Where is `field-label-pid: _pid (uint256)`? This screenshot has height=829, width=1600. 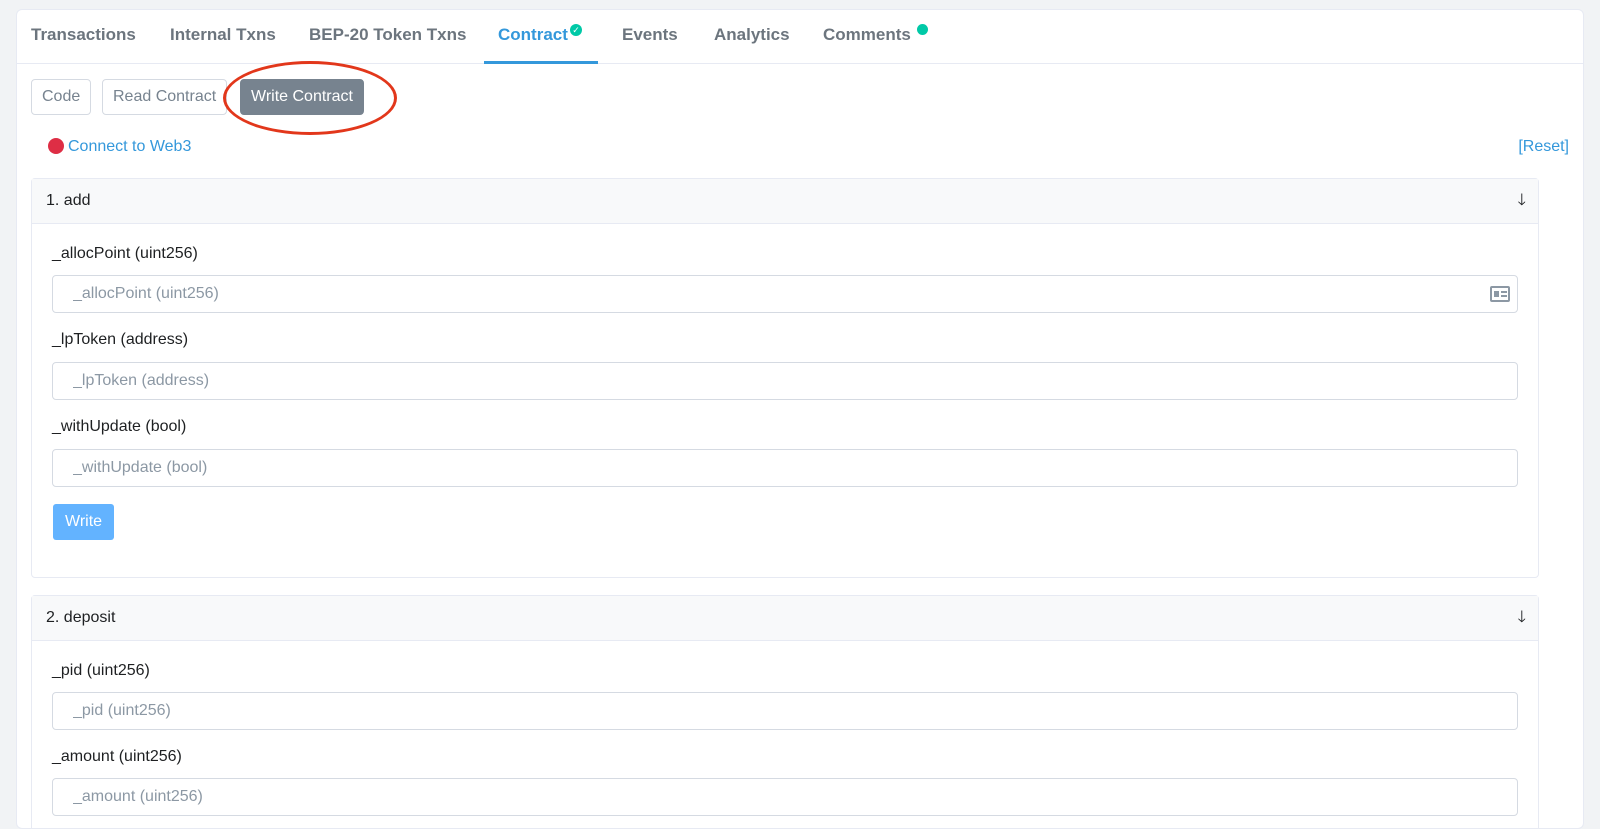 field-label-pid: _pid (uint256) is located at coordinates (101, 670).